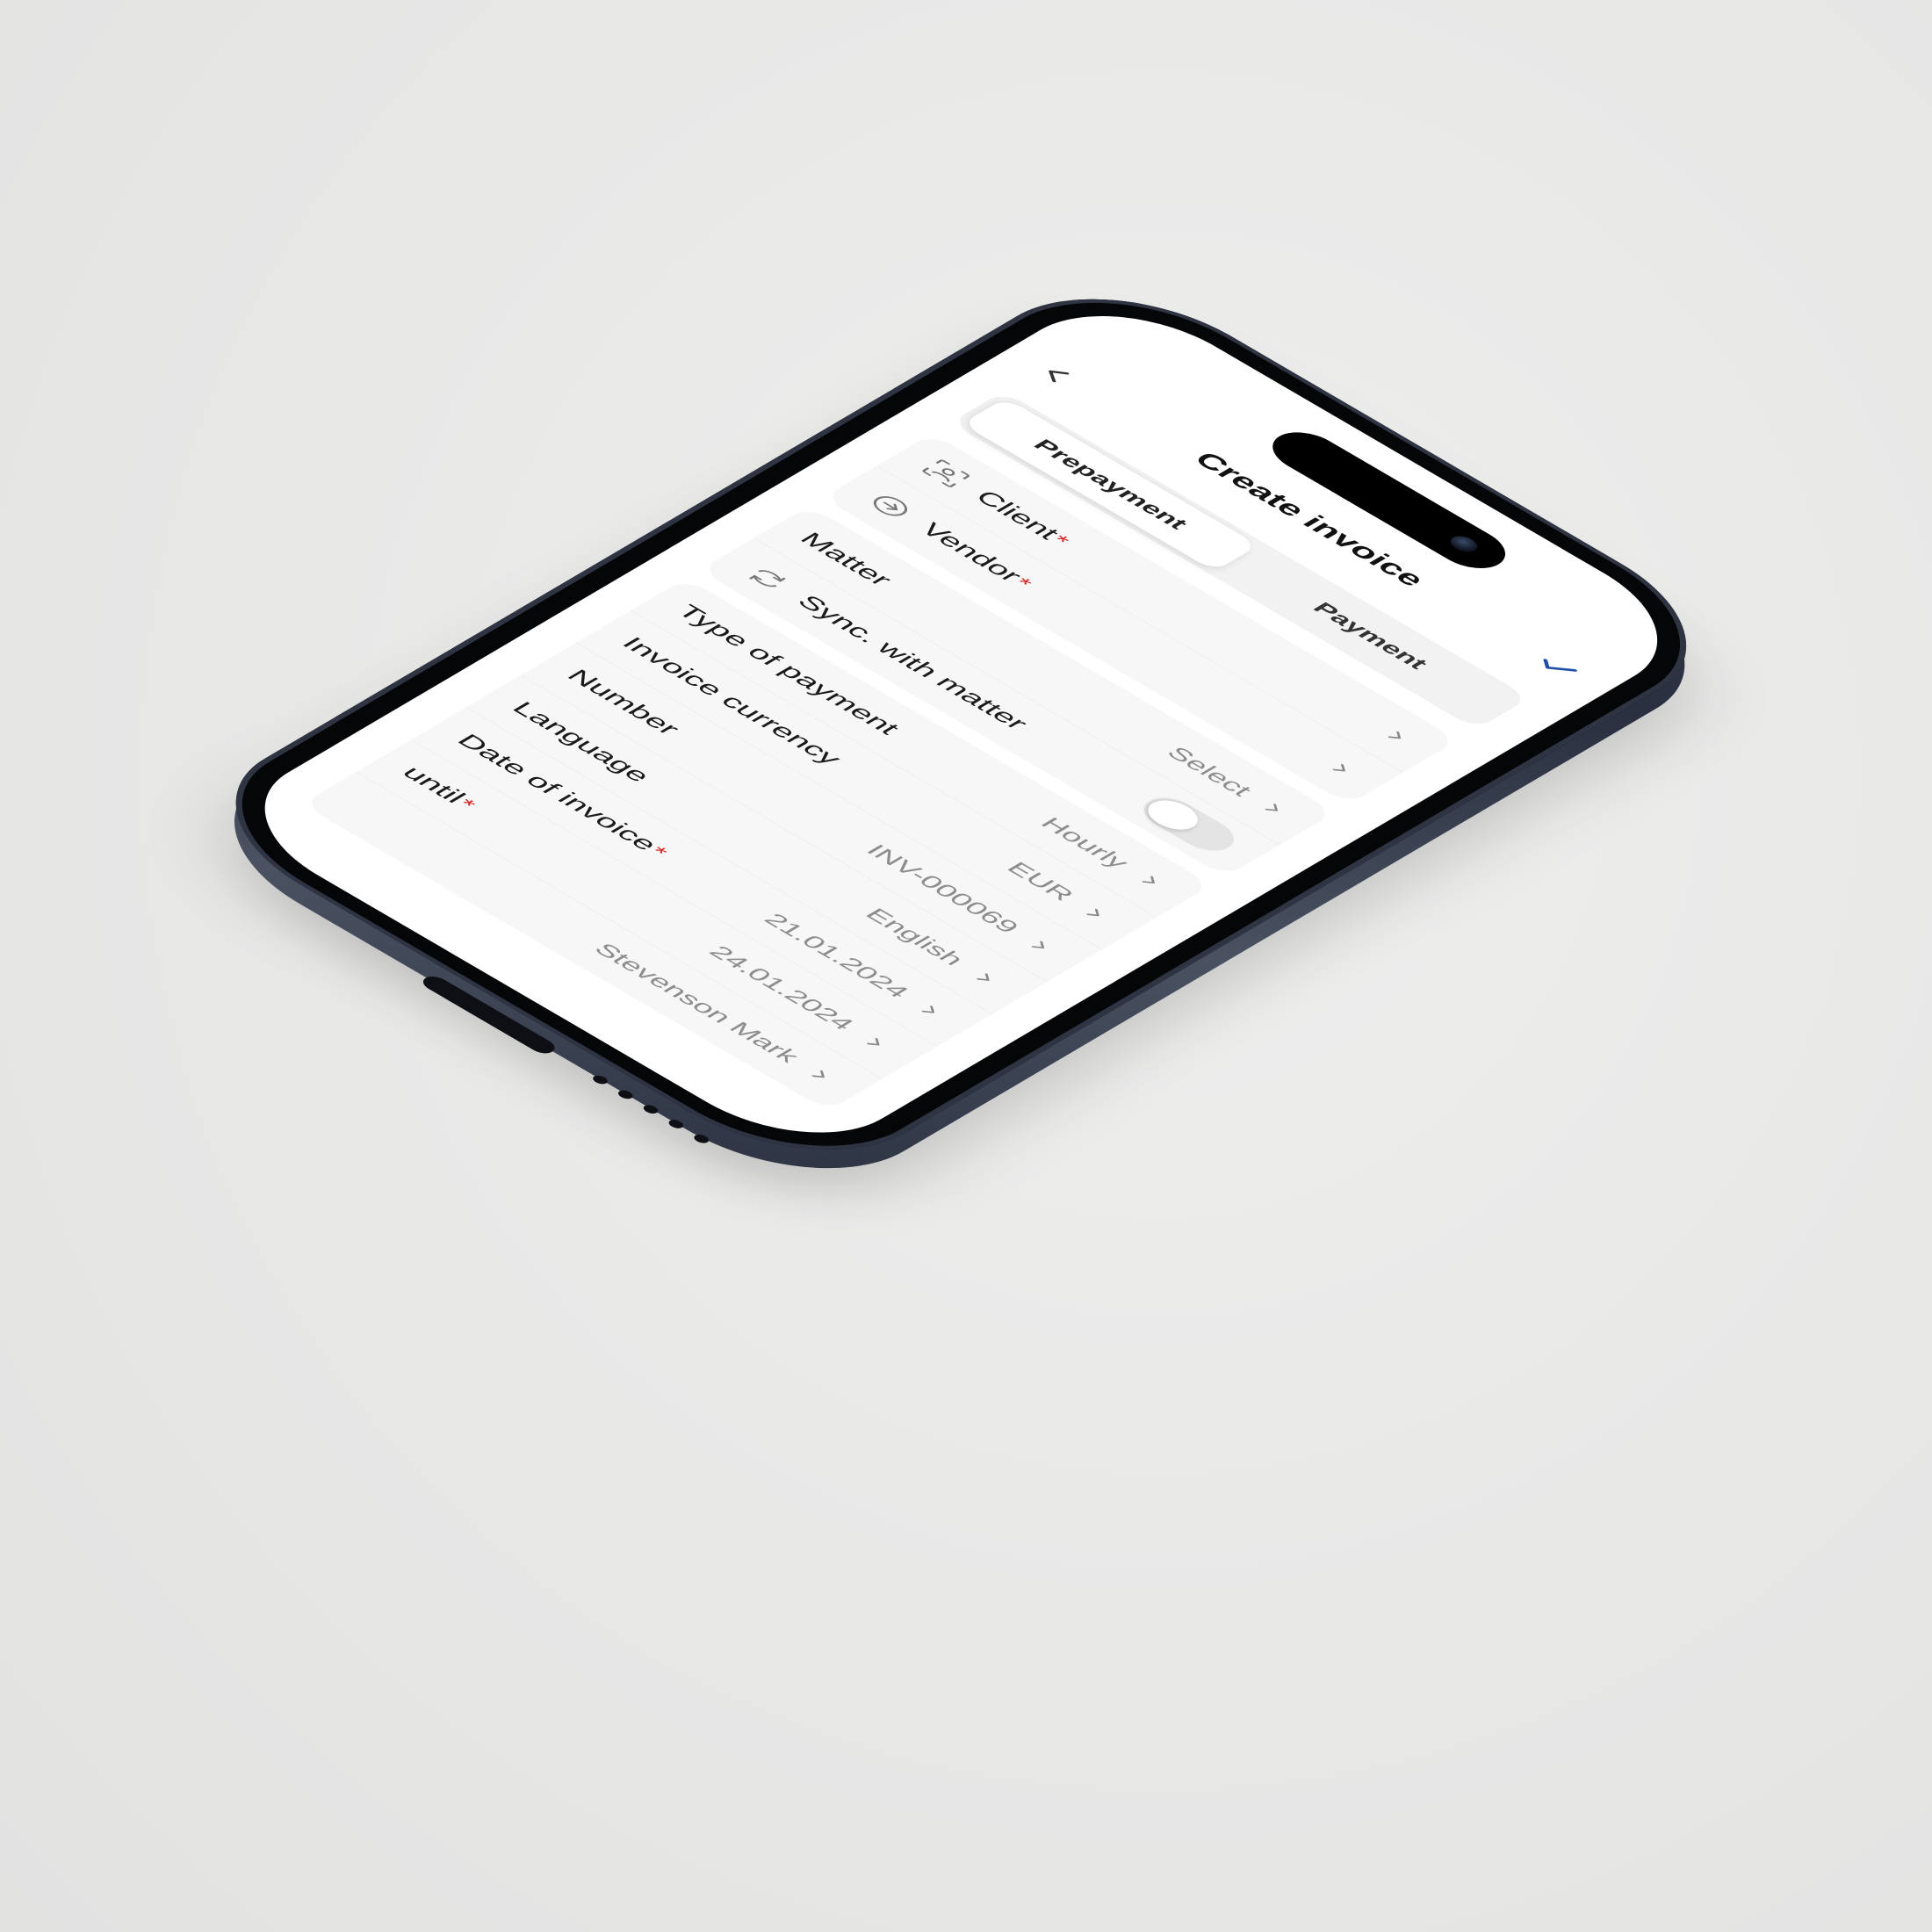 The width and height of the screenshot is (1932, 1932). Describe the element at coordinates (1557, 667) in the screenshot. I see `checkmark-icon` at that location.